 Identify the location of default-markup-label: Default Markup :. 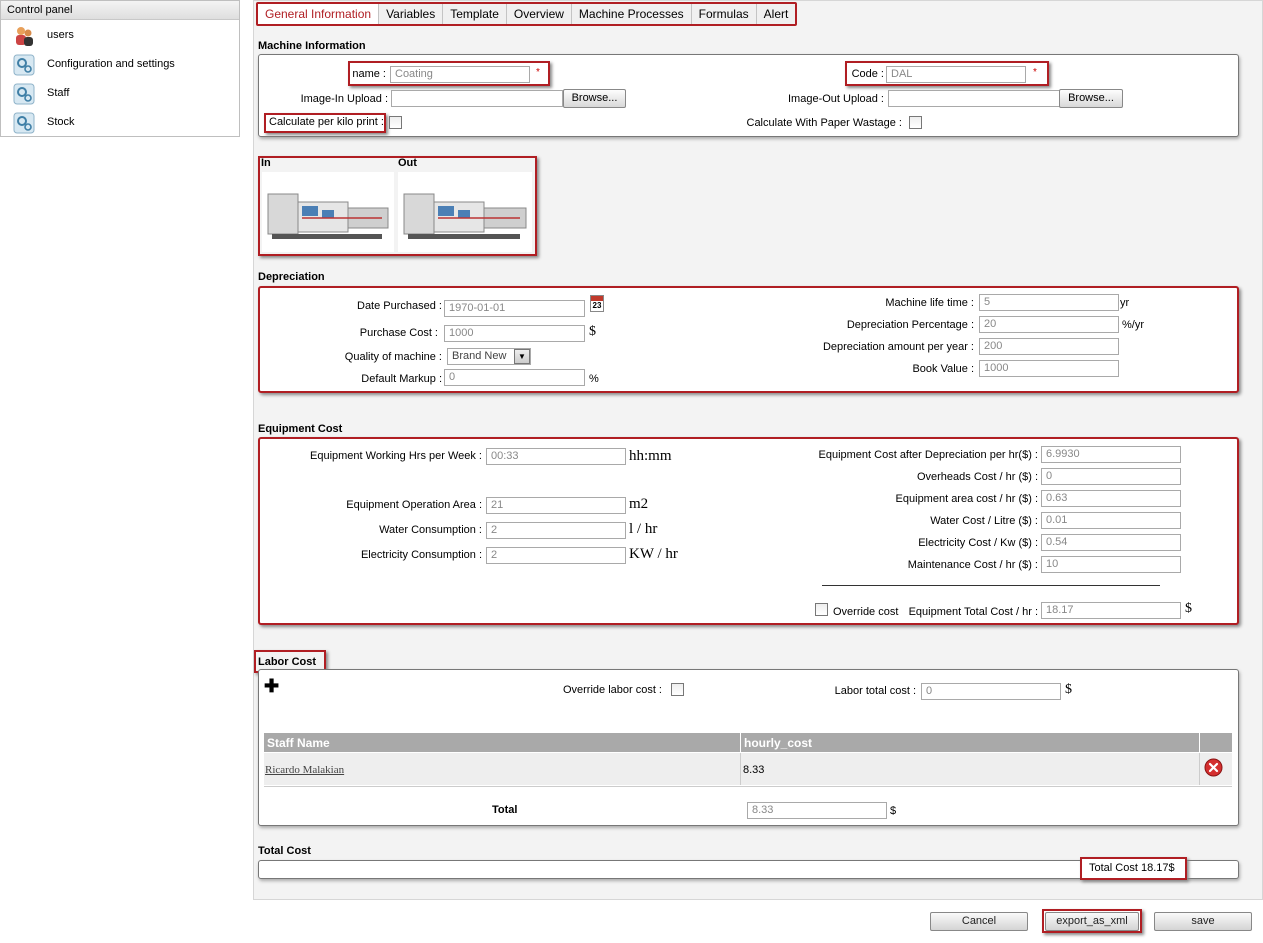
(401, 379).